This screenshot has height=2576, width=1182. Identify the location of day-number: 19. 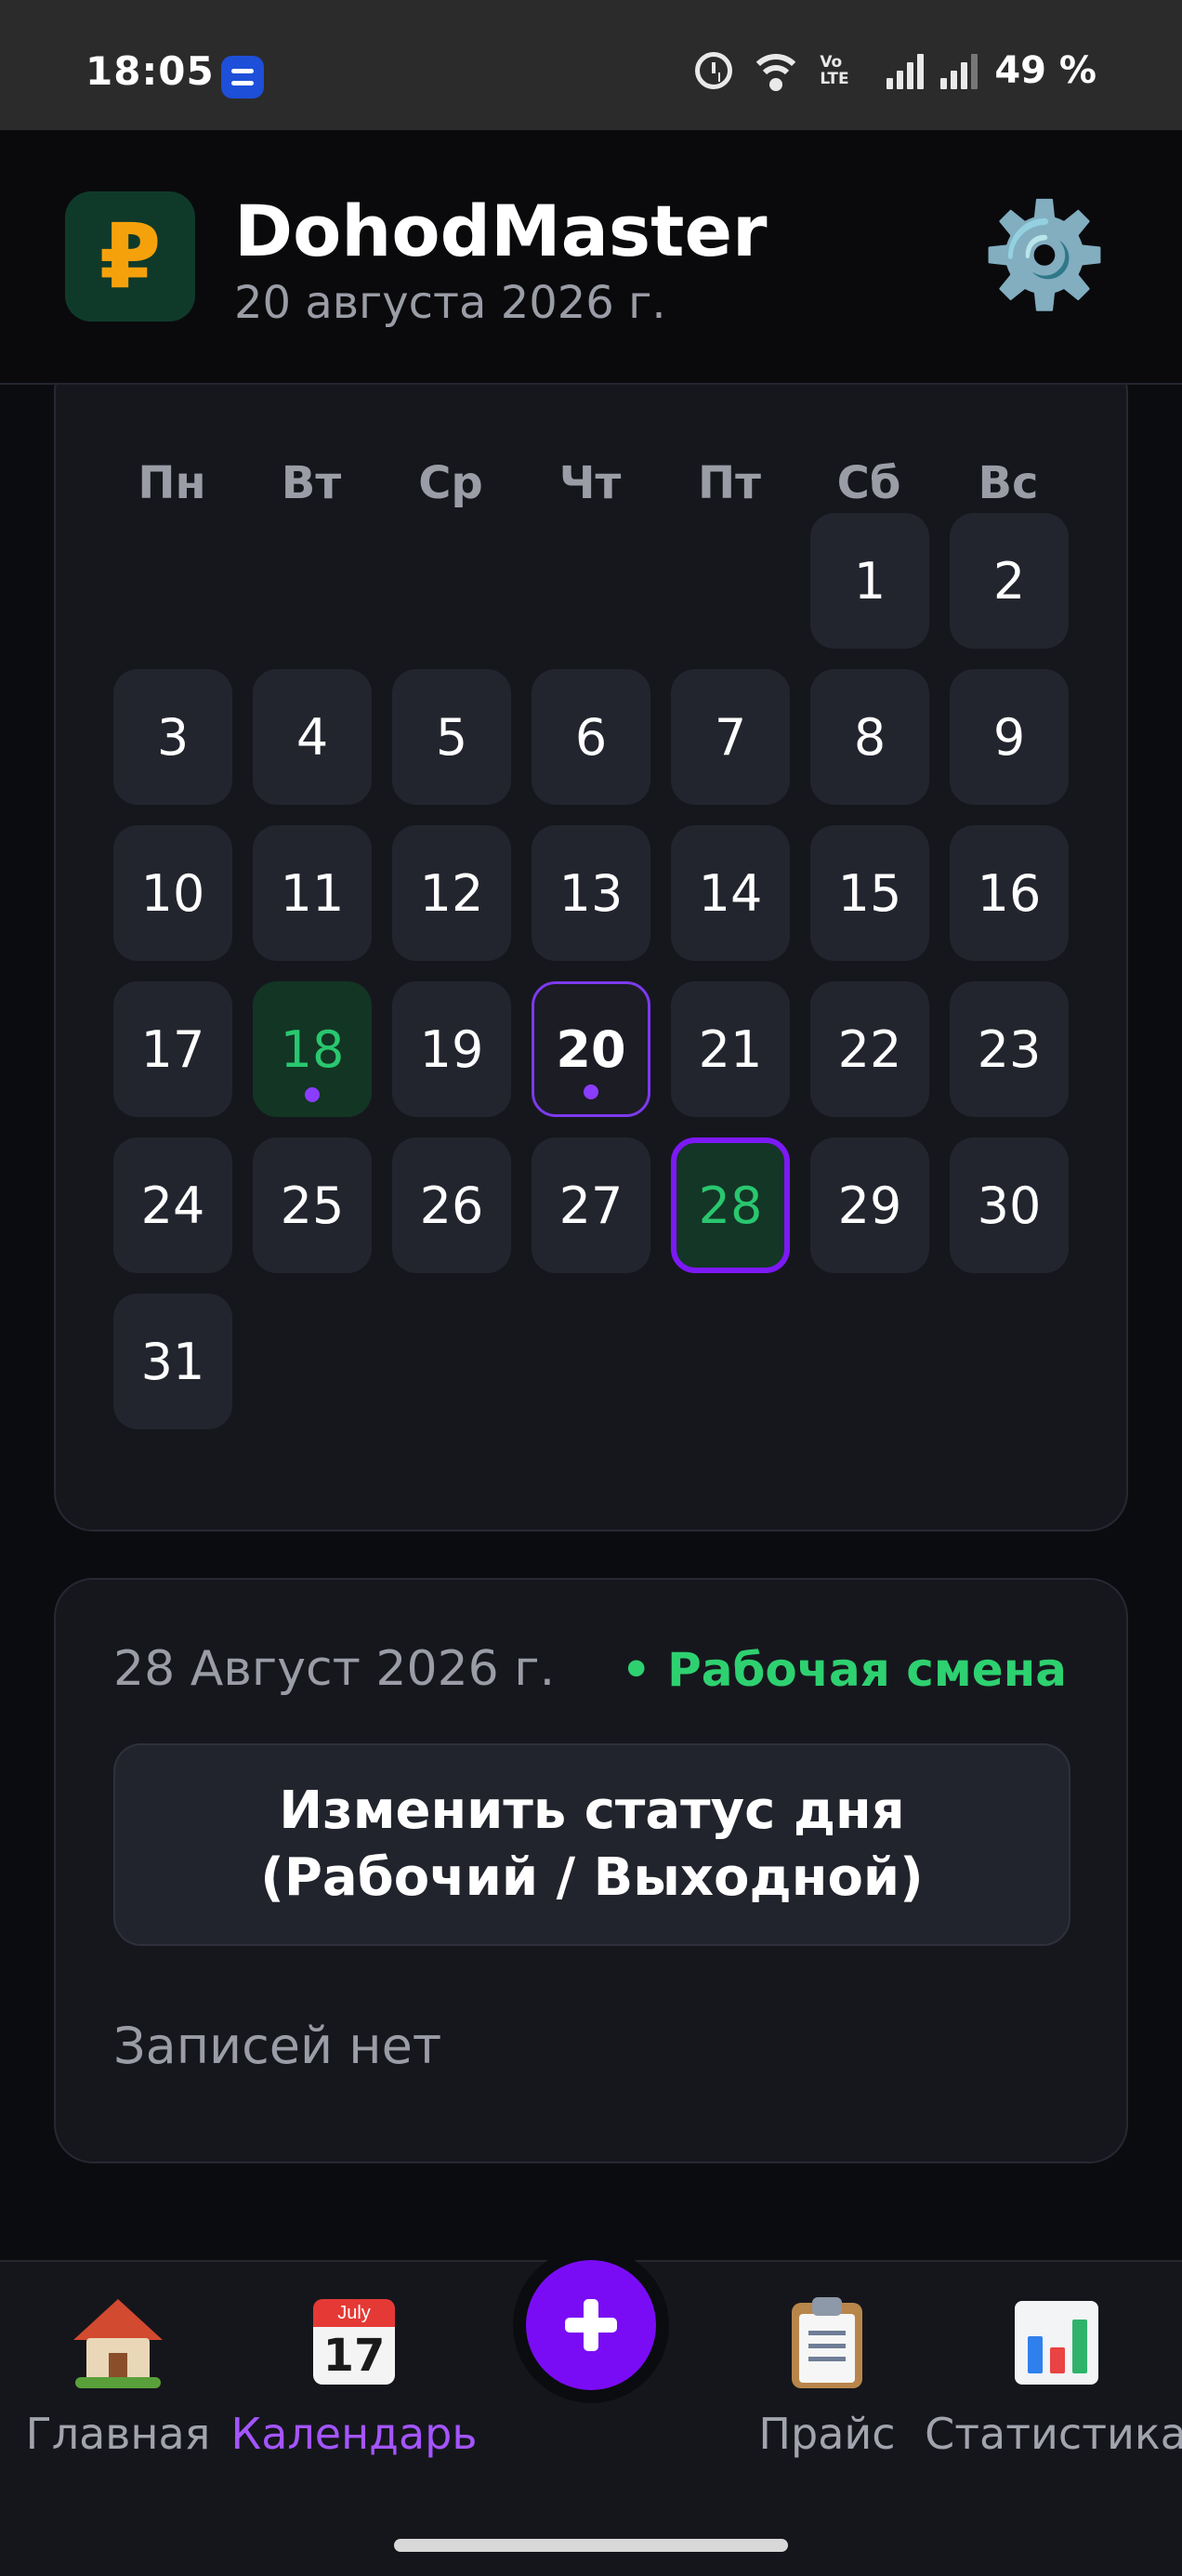
(451, 1049).